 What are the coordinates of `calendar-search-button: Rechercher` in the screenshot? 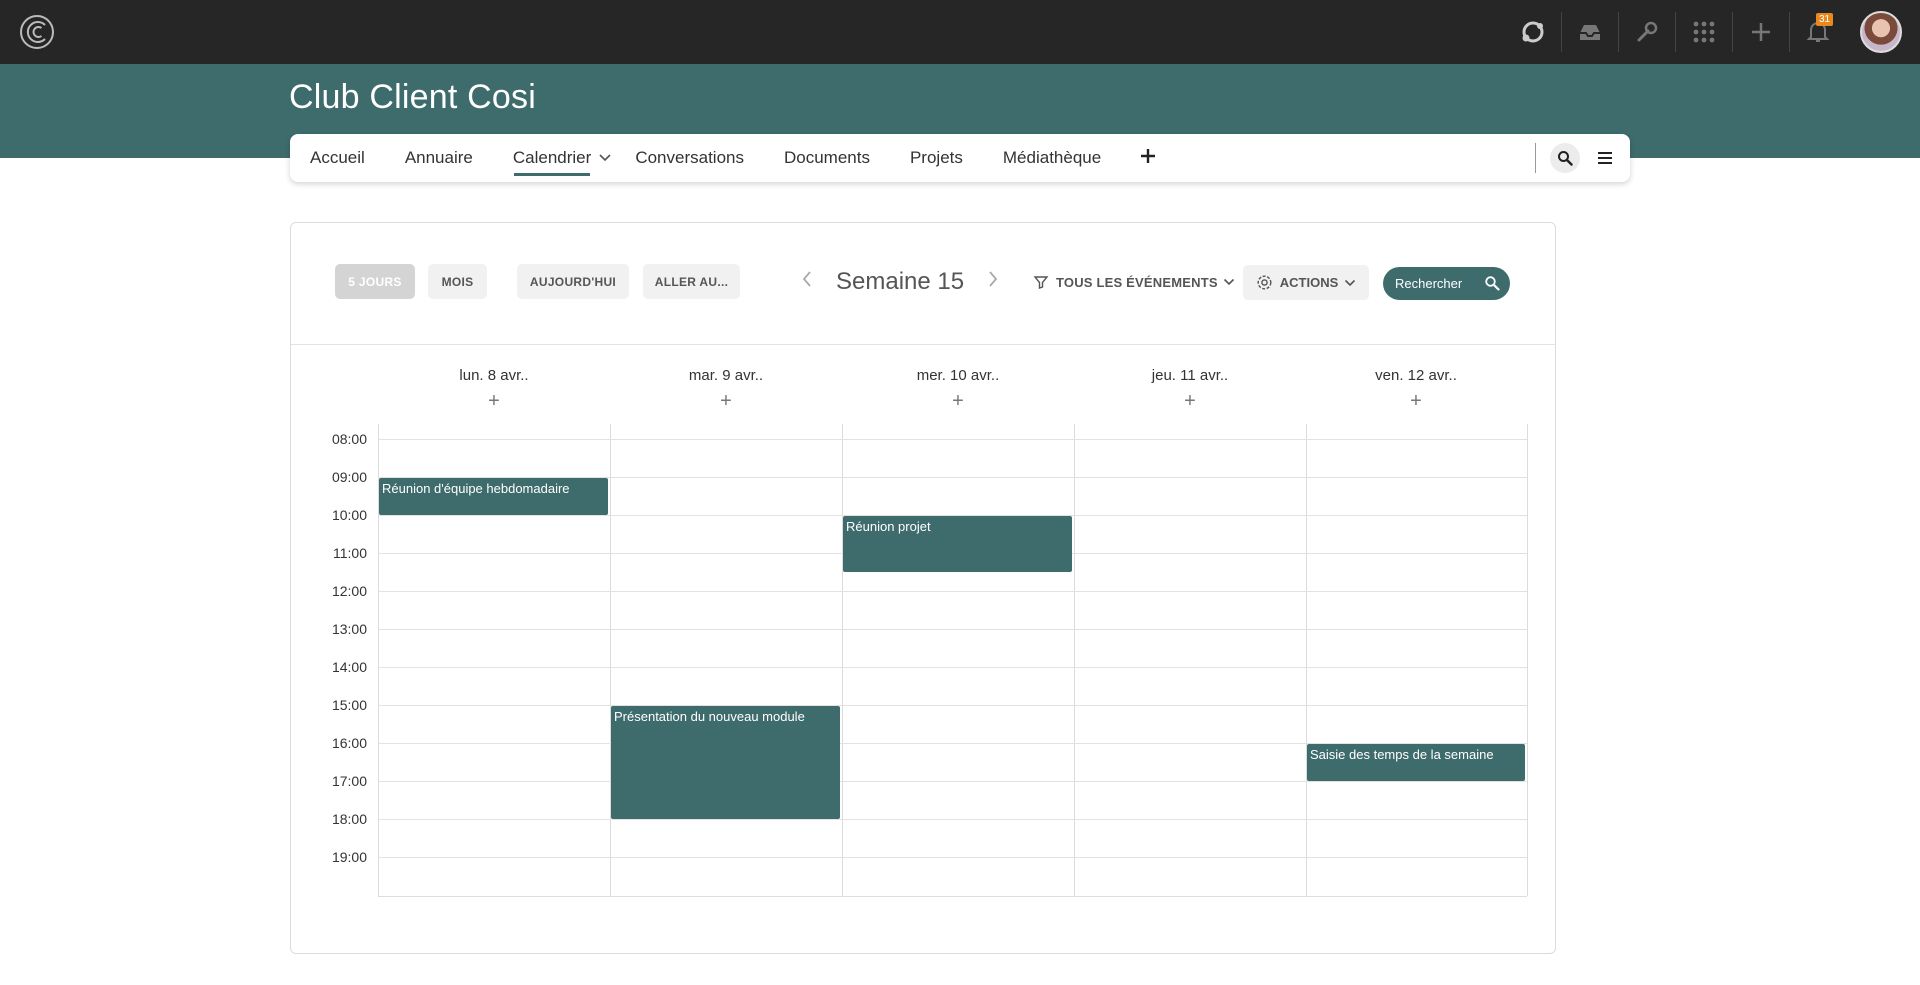 It's located at (1446, 283).